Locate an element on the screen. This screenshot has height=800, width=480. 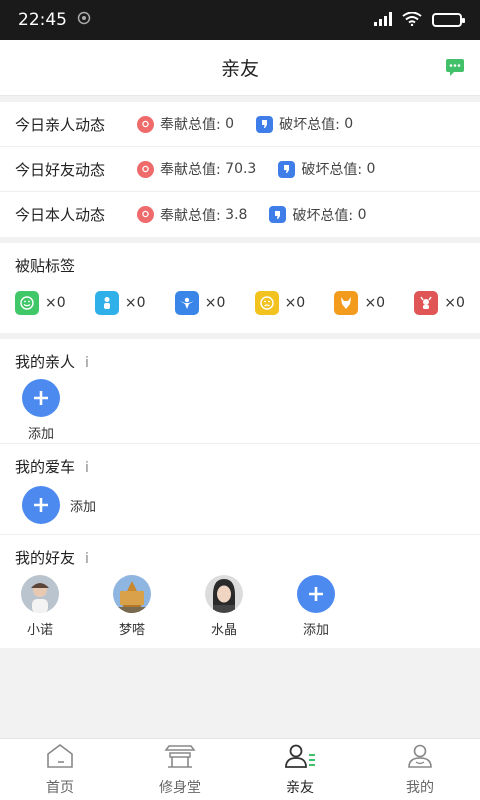
tab-home: 首页 is located at coordinates (60, 769).